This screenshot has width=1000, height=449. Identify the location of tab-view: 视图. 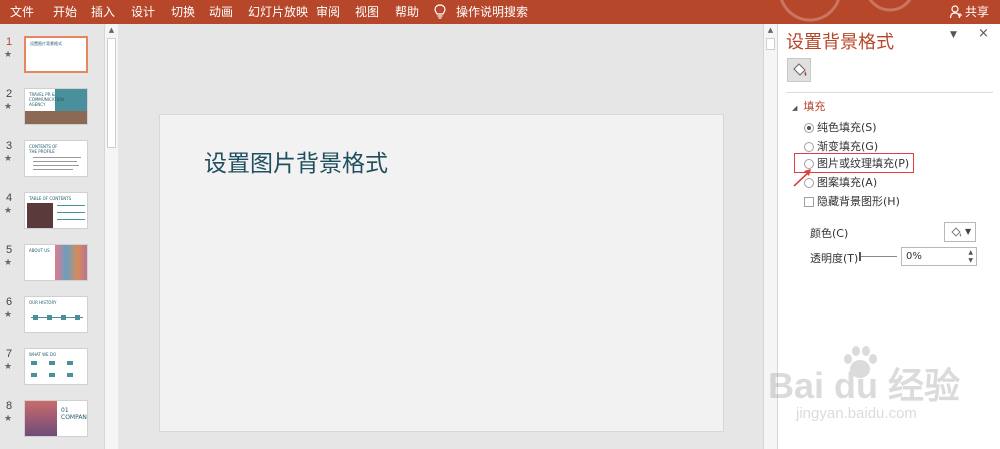
(367, 12).